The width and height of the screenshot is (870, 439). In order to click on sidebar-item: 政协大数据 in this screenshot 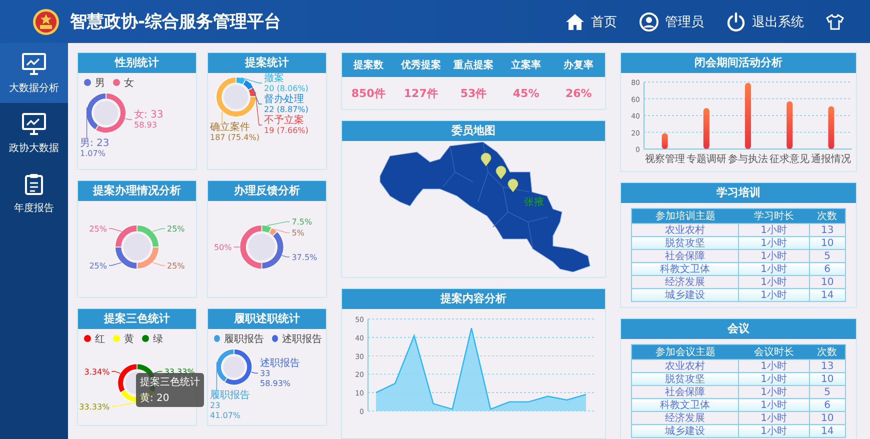, I will do `click(34, 133)`.